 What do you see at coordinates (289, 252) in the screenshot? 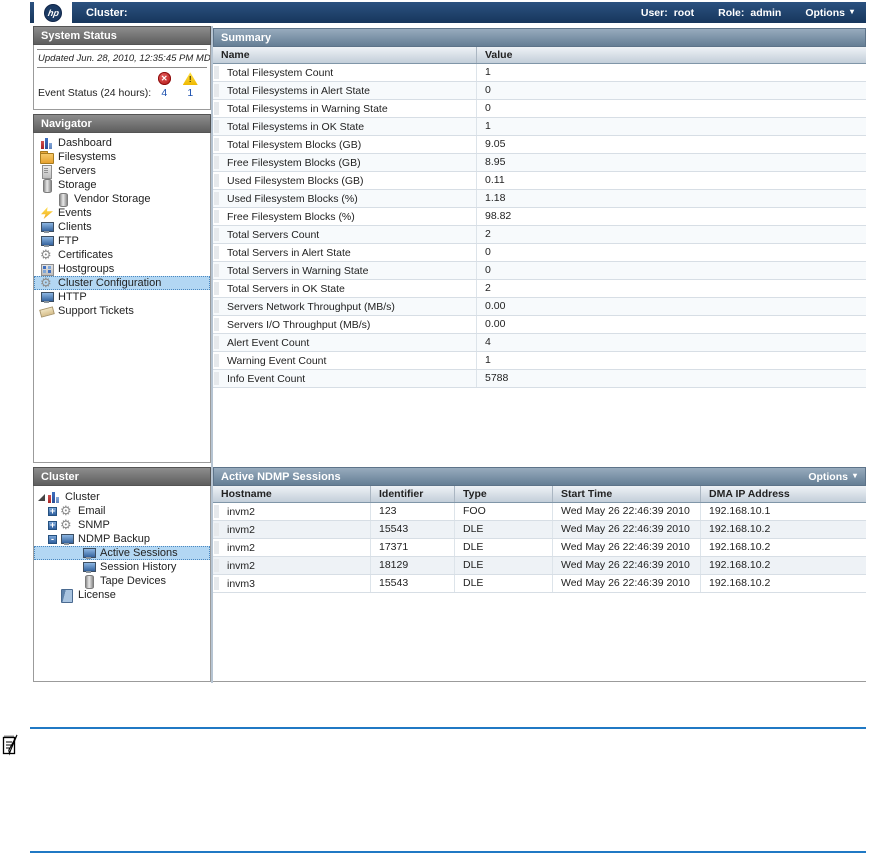
I see `summary-row-name: Total Servers in Alert State` at bounding box center [289, 252].